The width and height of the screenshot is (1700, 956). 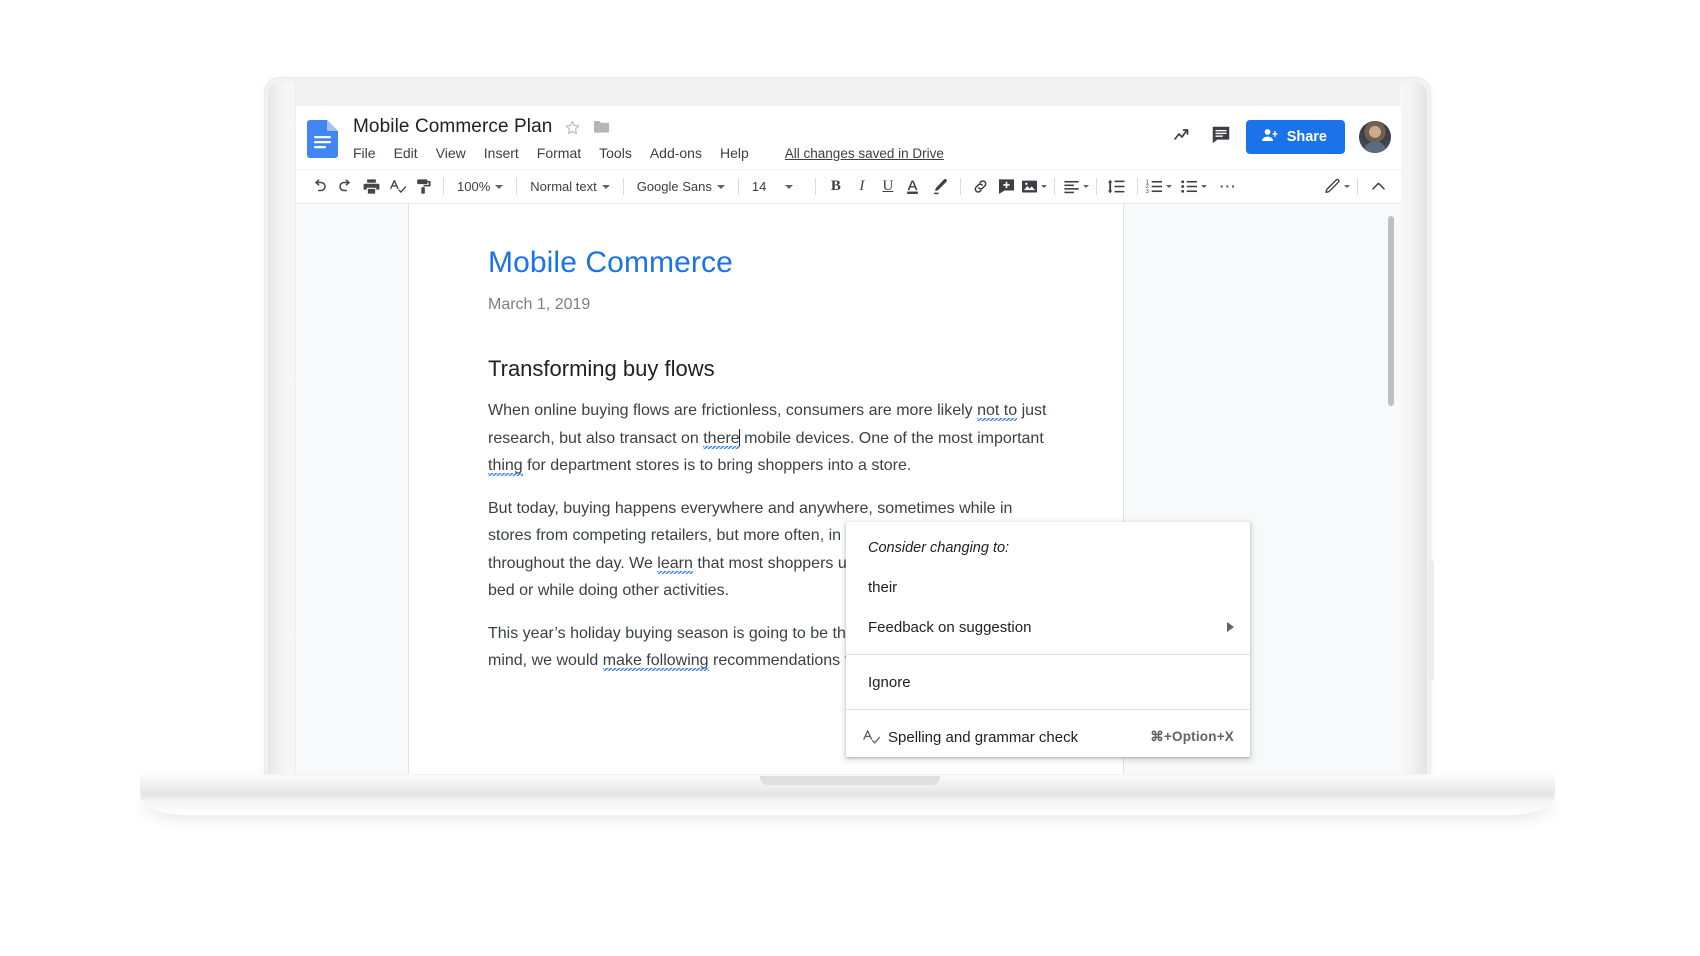 I want to click on ignore-label: Ignore, so click(x=889, y=682).